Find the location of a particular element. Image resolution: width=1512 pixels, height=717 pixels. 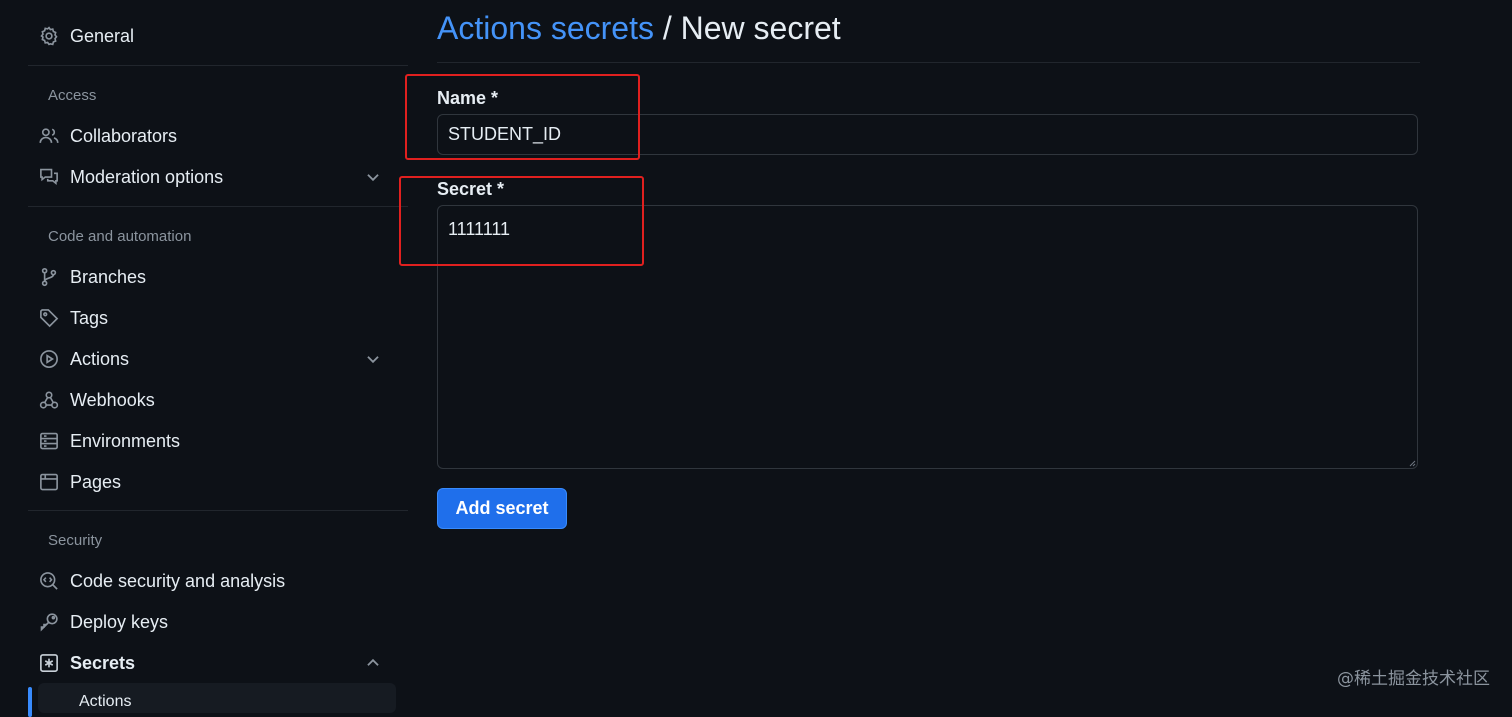

sidebar-item-collaborators: Collaborators is located at coordinates (218, 136).